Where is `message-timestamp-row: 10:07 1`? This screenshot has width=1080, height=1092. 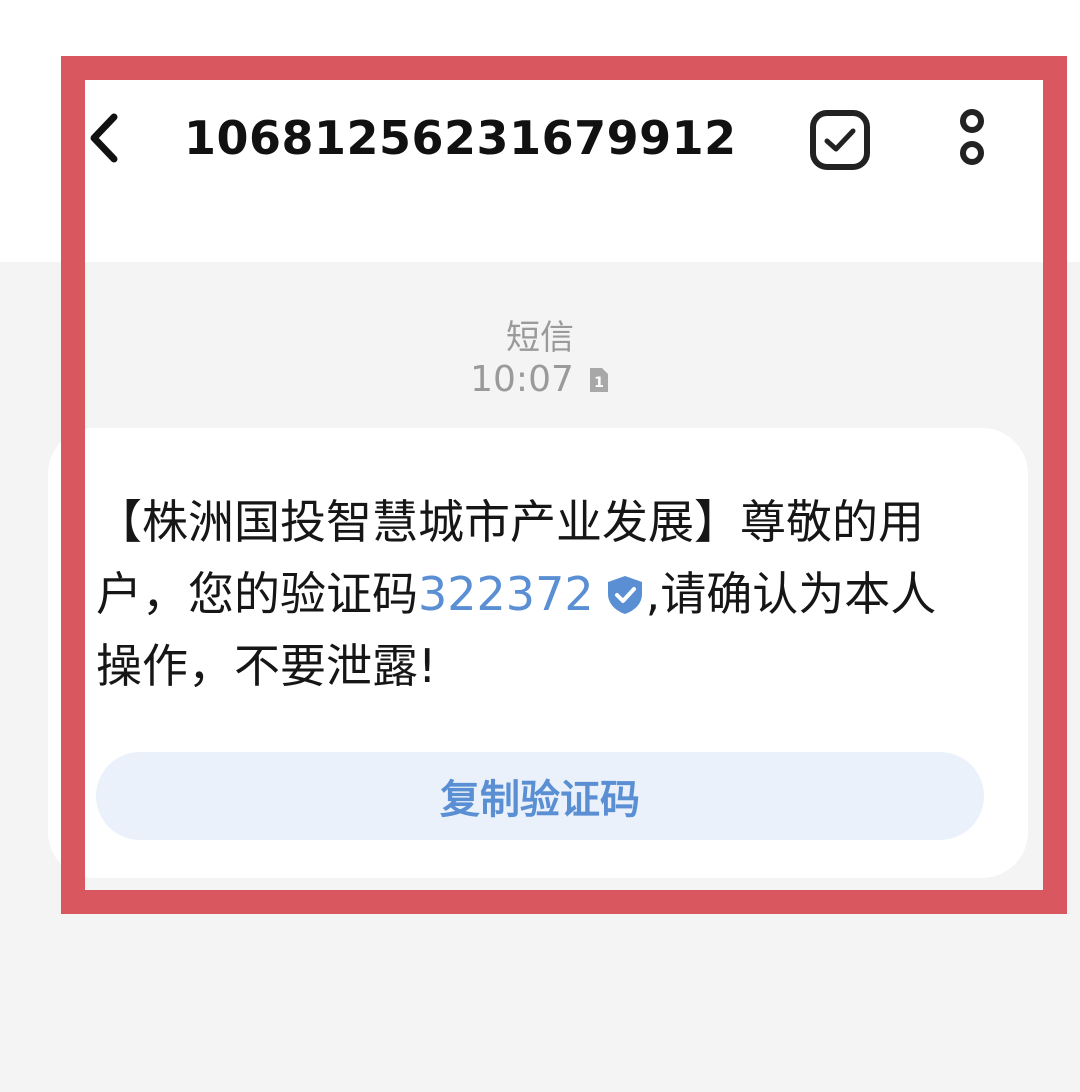
message-timestamp-row: 10:07 1 is located at coordinates (540, 380).